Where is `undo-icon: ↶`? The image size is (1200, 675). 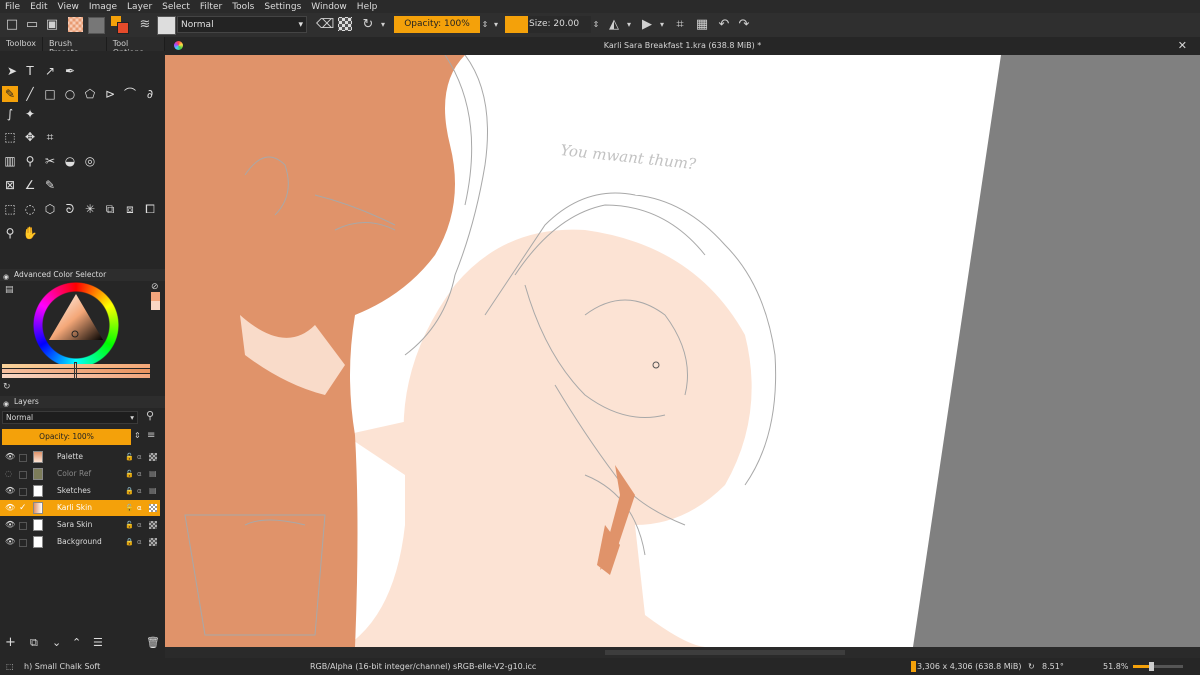 undo-icon: ↶ is located at coordinates (724, 25).